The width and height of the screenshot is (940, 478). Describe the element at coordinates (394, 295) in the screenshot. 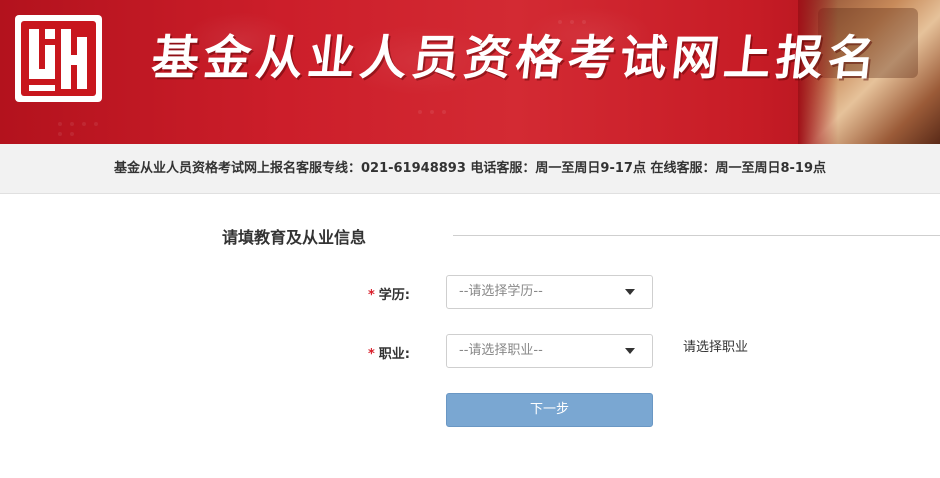

I see `education-label-text: 学历:` at that location.